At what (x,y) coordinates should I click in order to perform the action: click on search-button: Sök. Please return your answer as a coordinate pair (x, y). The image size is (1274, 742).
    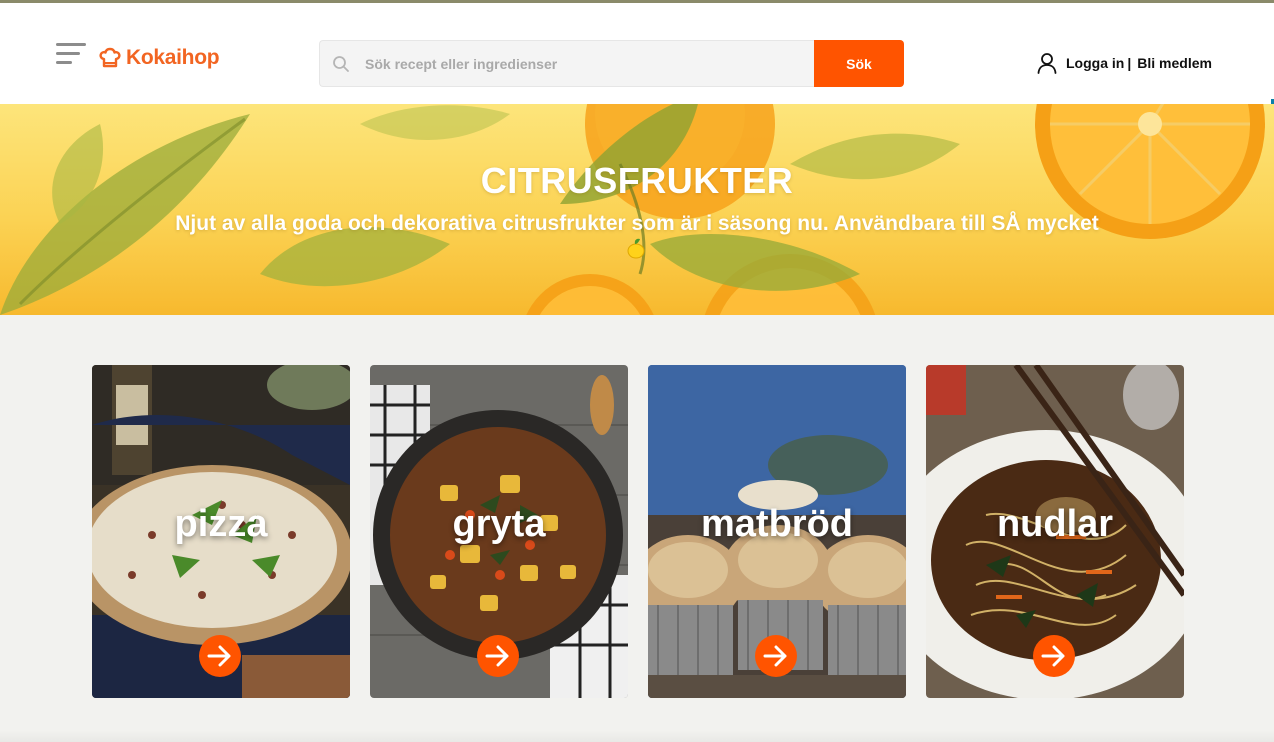
    Looking at the image, I should click on (859, 63).